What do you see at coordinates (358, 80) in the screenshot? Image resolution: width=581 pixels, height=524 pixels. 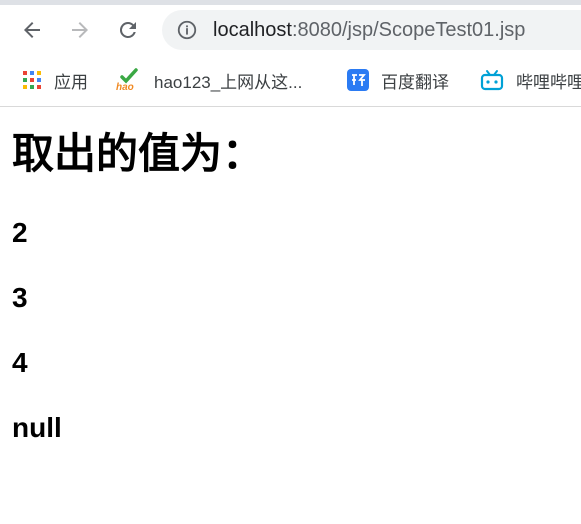 I see `baidu-fanyi-icon` at bounding box center [358, 80].